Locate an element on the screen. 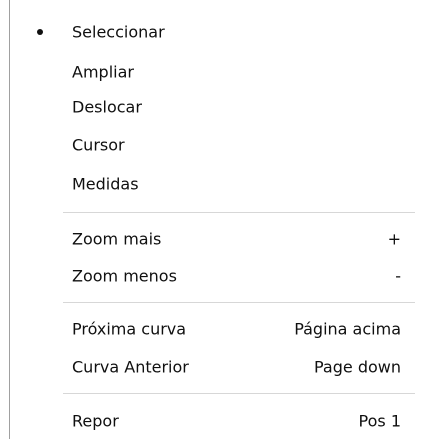  menu-item-label: Zoom mais is located at coordinates (117, 239).